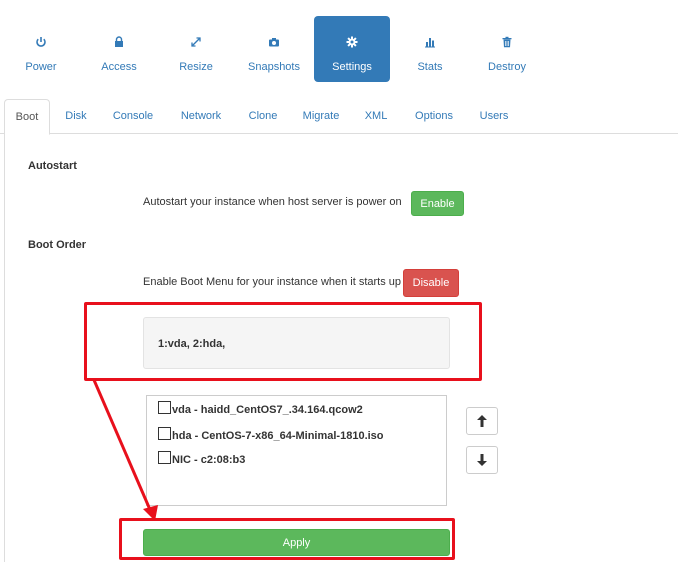  What do you see at coordinates (321, 116) in the screenshot?
I see `tab-migrate: Migrate` at bounding box center [321, 116].